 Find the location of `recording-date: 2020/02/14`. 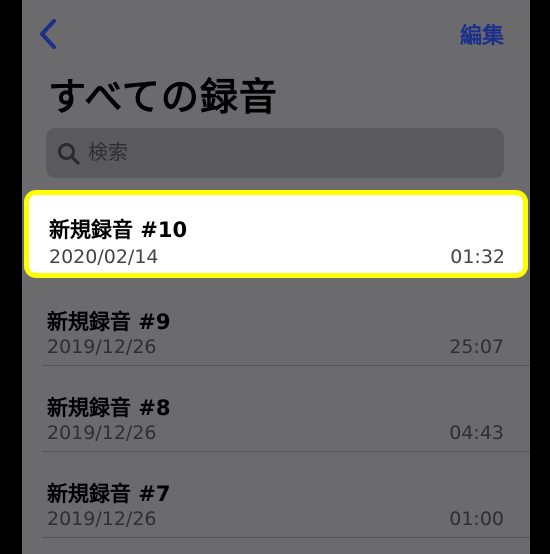

recording-date: 2020/02/14 is located at coordinates (104, 257).